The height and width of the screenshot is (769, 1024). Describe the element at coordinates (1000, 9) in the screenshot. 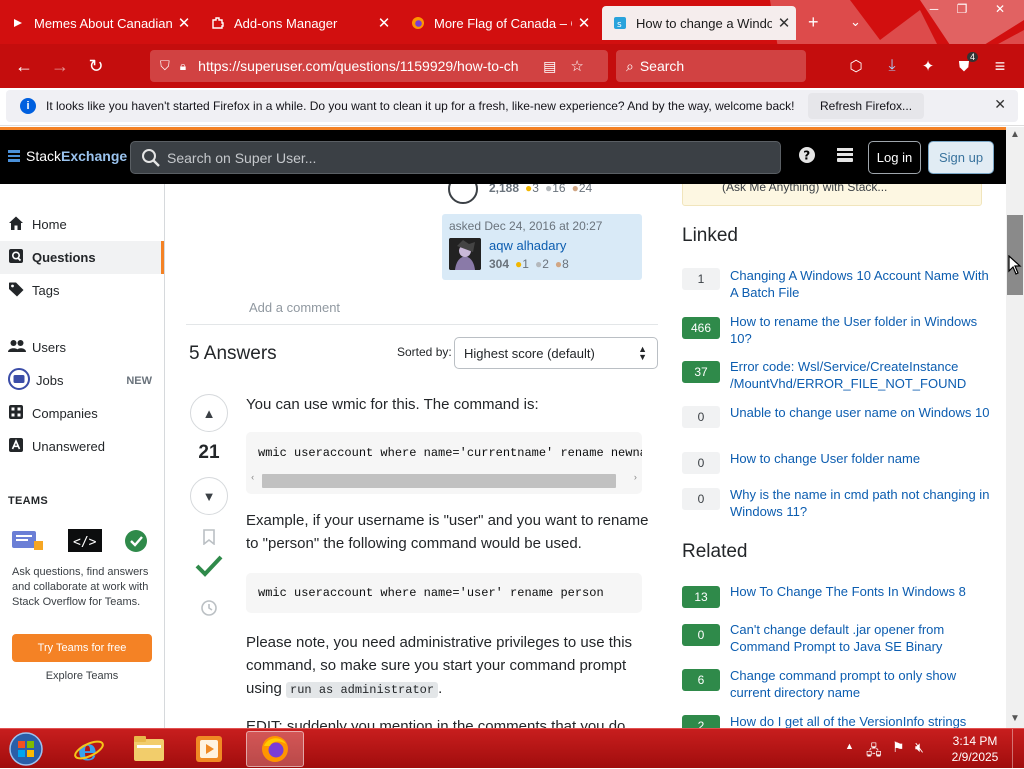

I see `close-window-button: ✕` at that location.